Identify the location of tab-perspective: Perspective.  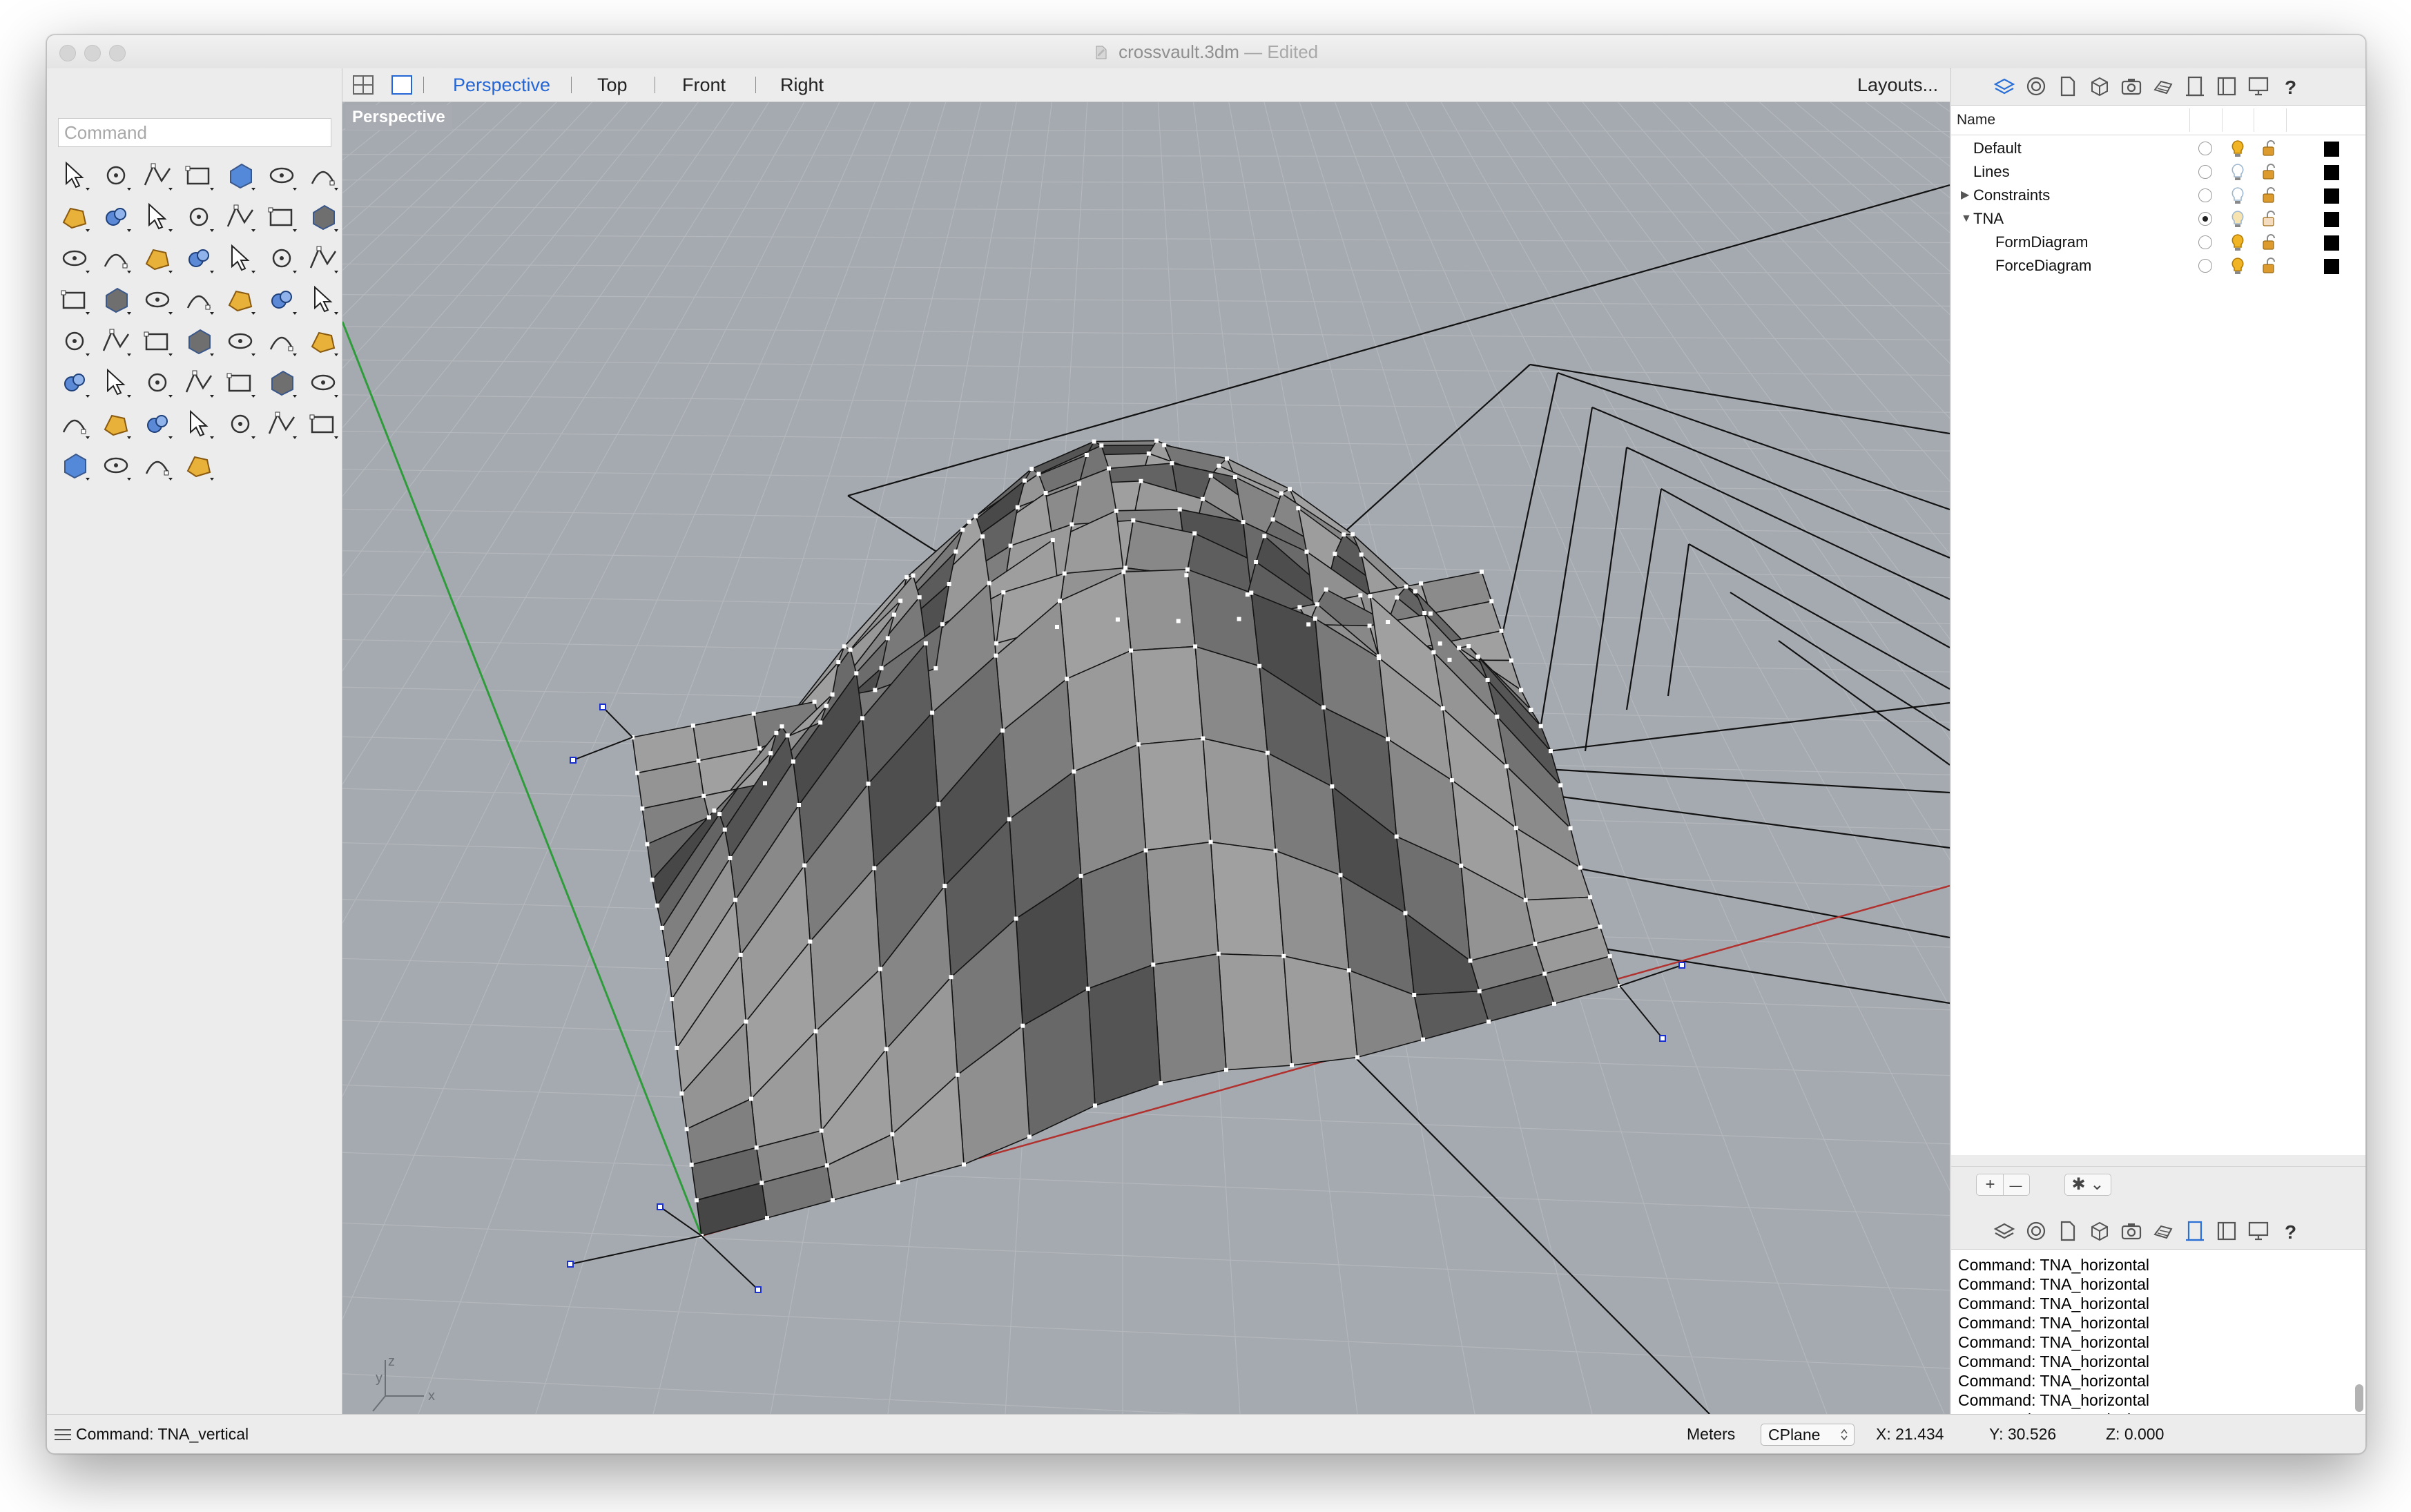
(502, 84).